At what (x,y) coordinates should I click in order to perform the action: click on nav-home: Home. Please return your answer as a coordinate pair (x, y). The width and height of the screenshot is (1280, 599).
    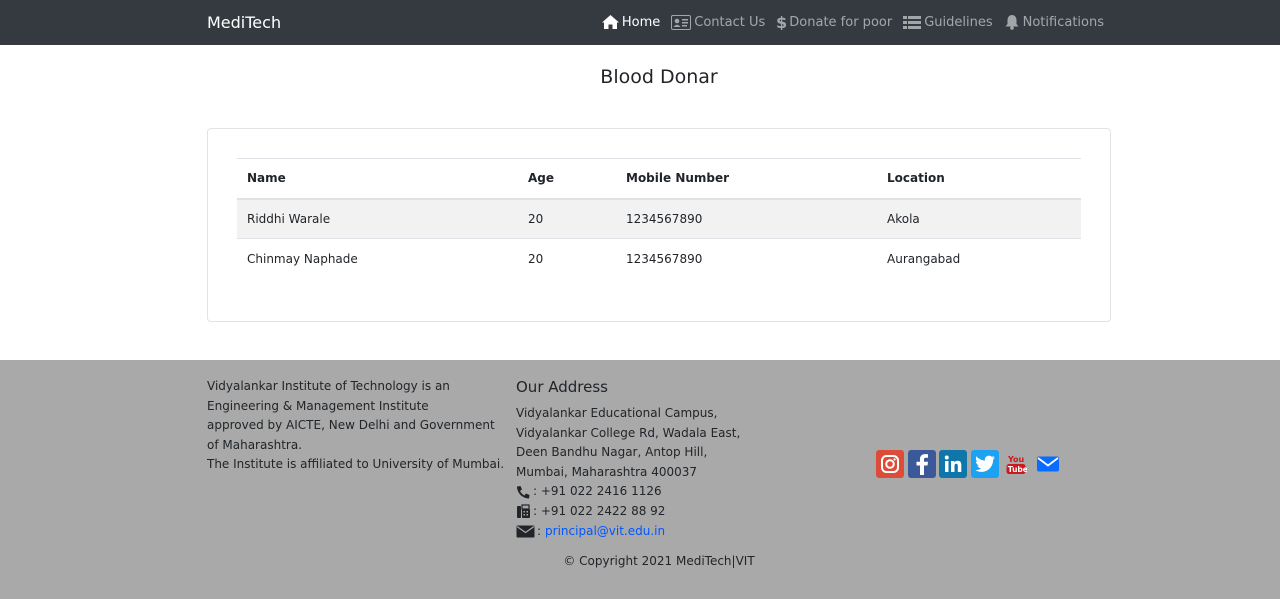
    Looking at the image, I should click on (631, 22).